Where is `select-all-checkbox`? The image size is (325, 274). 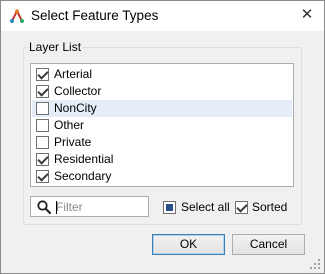 select-all-checkbox is located at coordinates (169, 207).